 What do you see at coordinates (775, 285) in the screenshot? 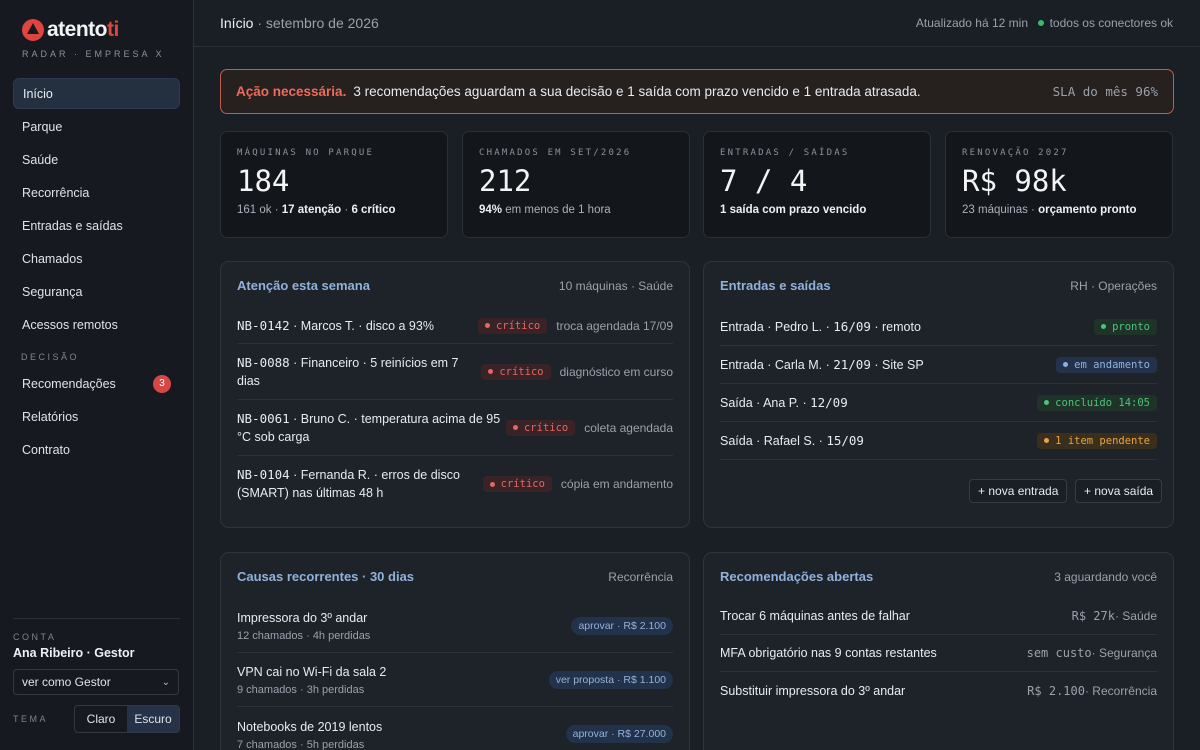
I see `panel-title: Entradas e saídas` at bounding box center [775, 285].